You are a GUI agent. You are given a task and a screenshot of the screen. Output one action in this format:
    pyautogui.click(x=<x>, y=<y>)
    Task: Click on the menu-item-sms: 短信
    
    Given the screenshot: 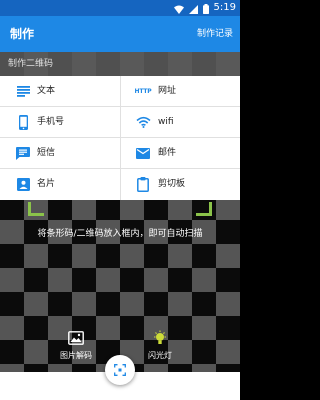 What is the action you would take?
    pyautogui.click(x=59, y=153)
    